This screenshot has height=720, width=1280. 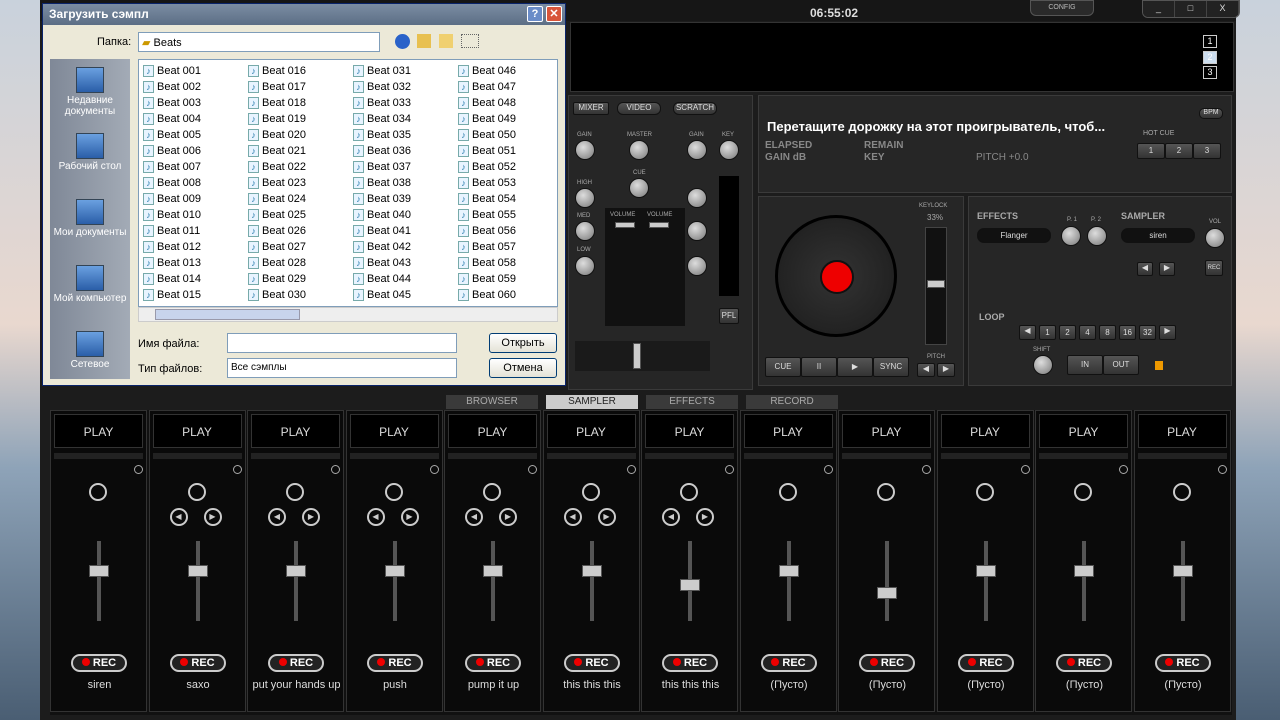 What do you see at coordinates (510, 215) in the screenshot?
I see `file-item: ♪ Beat 055` at bounding box center [510, 215].